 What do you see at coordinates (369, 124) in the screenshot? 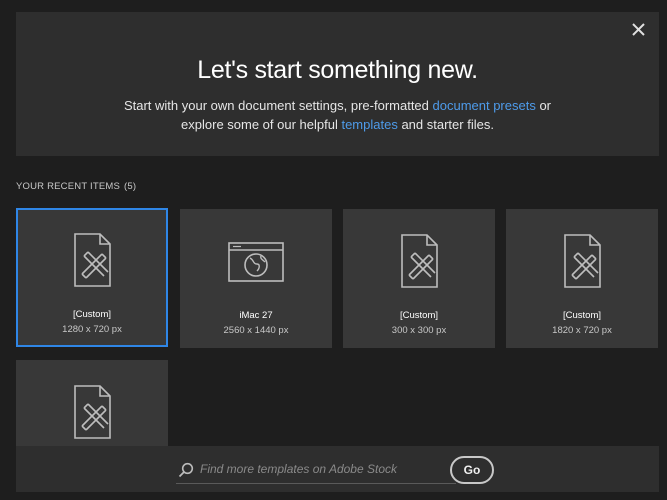
I see `templates-link: templates` at bounding box center [369, 124].